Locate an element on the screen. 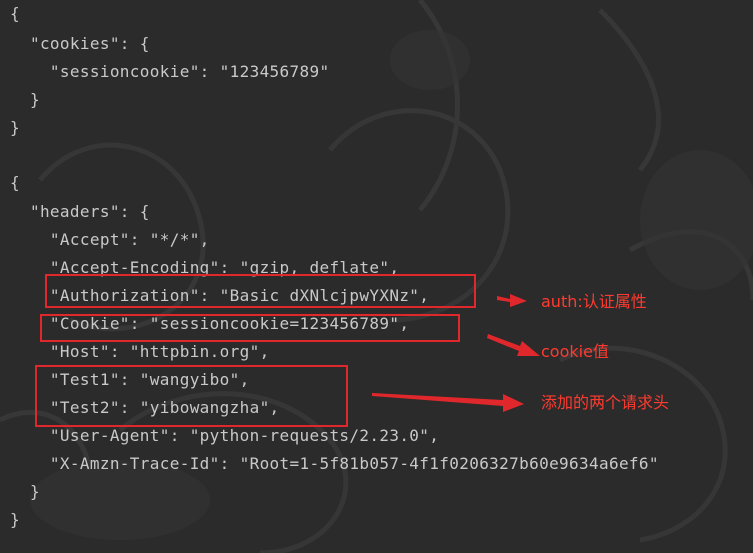 The width and height of the screenshot is (753, 553). cookie-highlight-box is located at coordinates (250, 328).